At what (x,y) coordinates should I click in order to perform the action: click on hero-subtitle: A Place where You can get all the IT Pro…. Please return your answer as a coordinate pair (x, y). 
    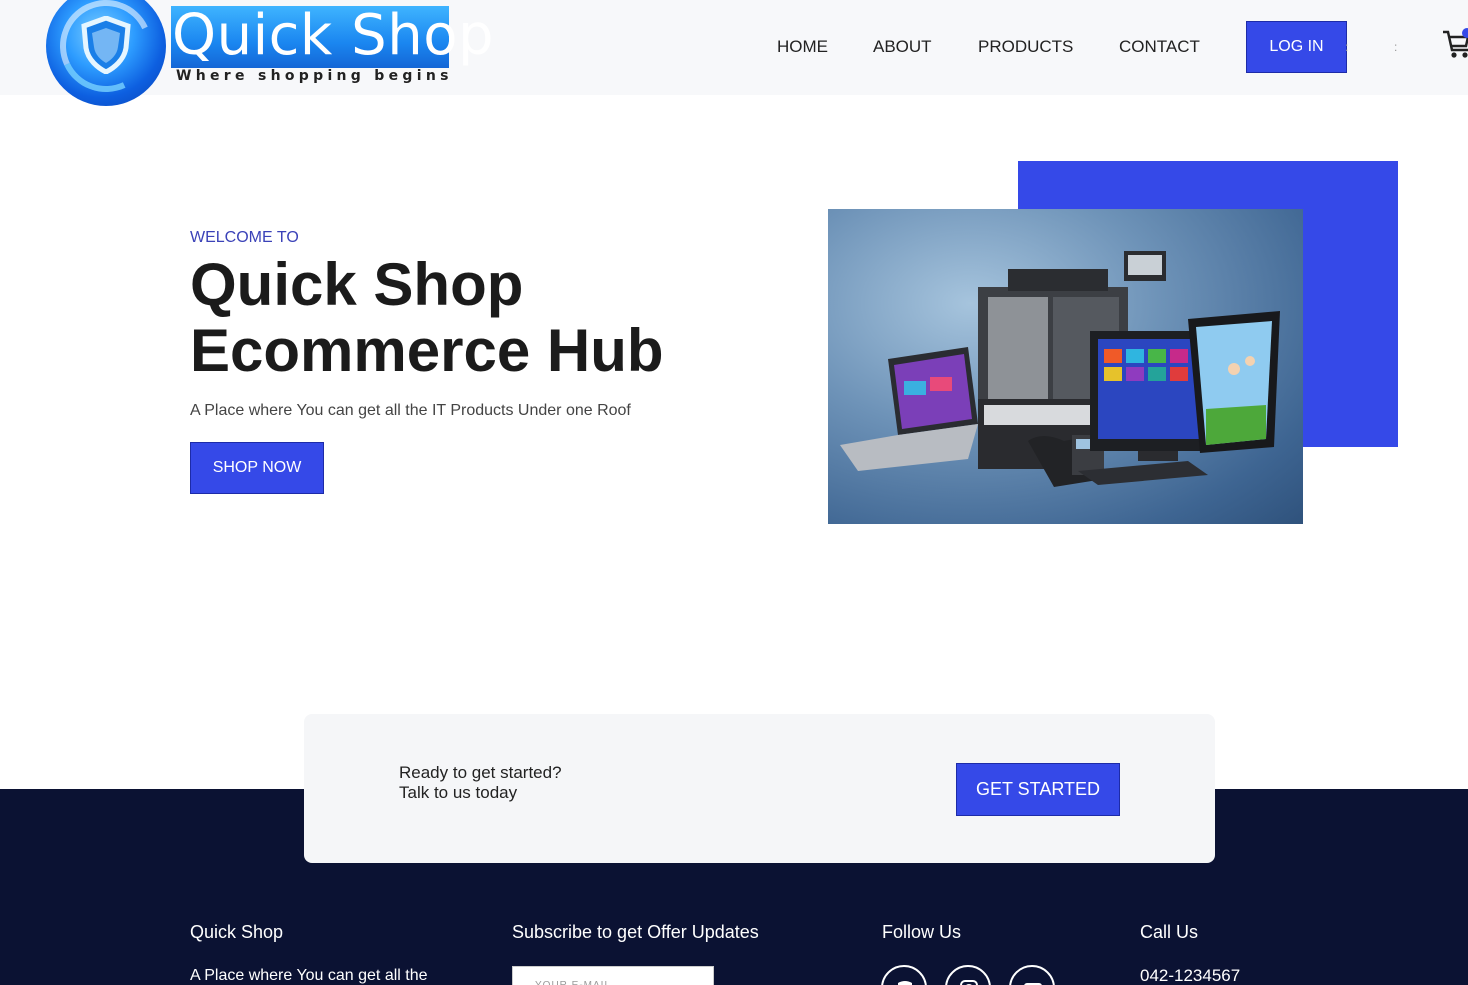
    Looking at the image, I should click on (410, 410).